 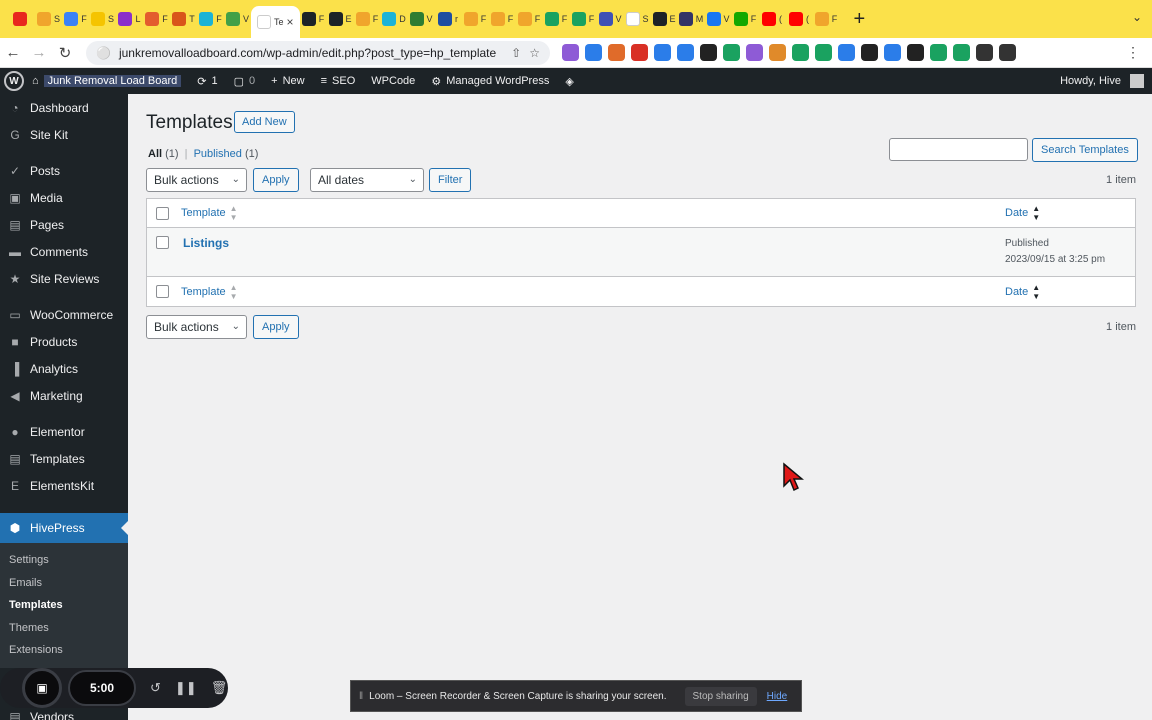 What do you see at coordinates (162, 213) in the screenshot?
I see `select-all-checkbox` at bounding box center [162, 213].